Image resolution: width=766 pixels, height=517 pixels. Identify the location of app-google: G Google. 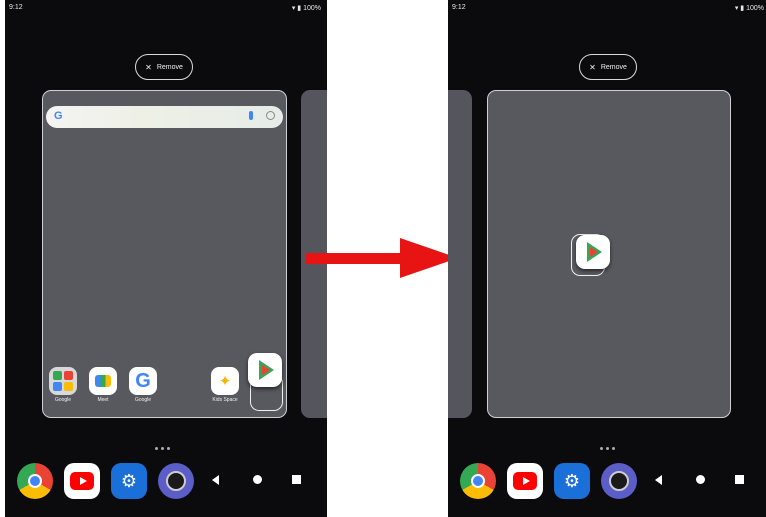
(143, 385).